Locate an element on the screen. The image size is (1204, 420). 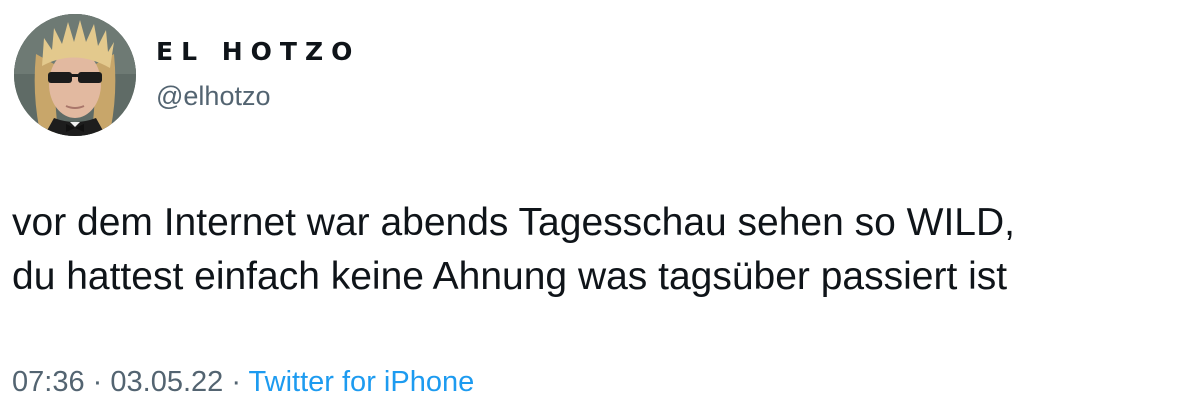
tweet-source-link: Twitter for iPhone is located at coordinates (362, 382).